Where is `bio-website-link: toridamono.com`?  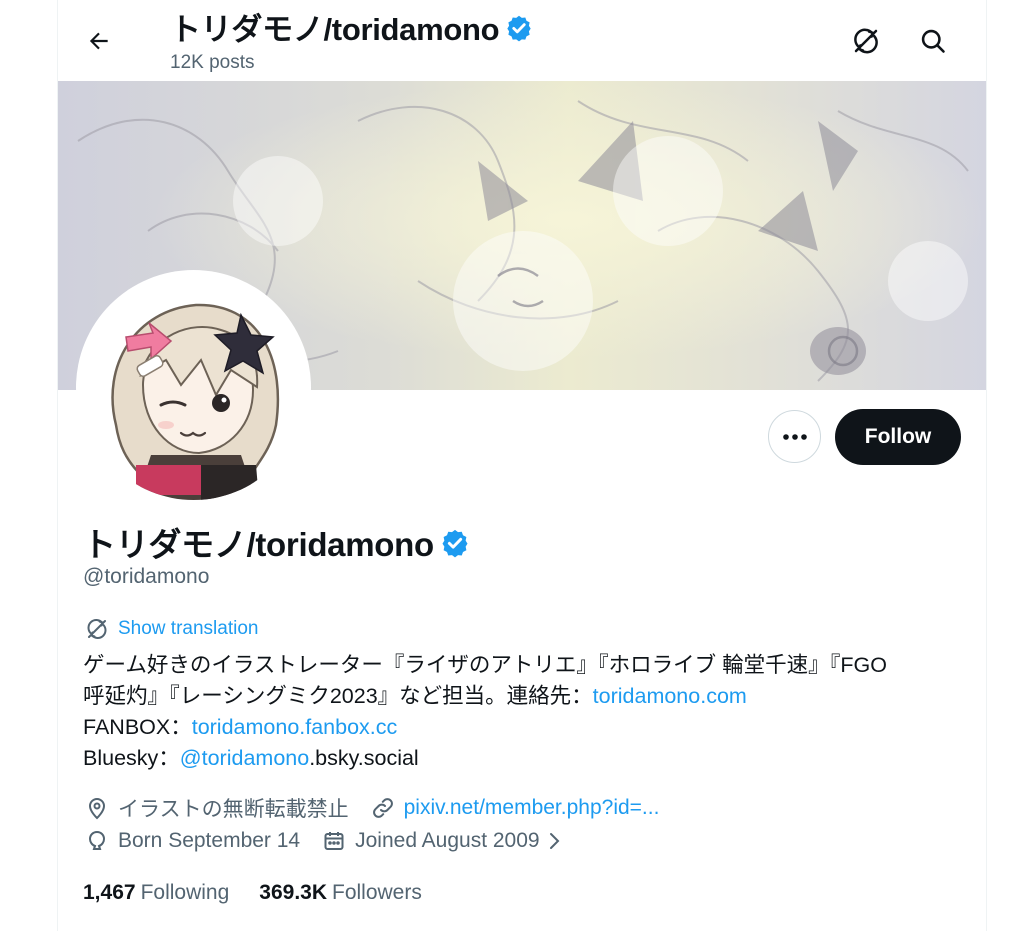 bio-website-link: toridamono.com is located at coordinates (670, 696).